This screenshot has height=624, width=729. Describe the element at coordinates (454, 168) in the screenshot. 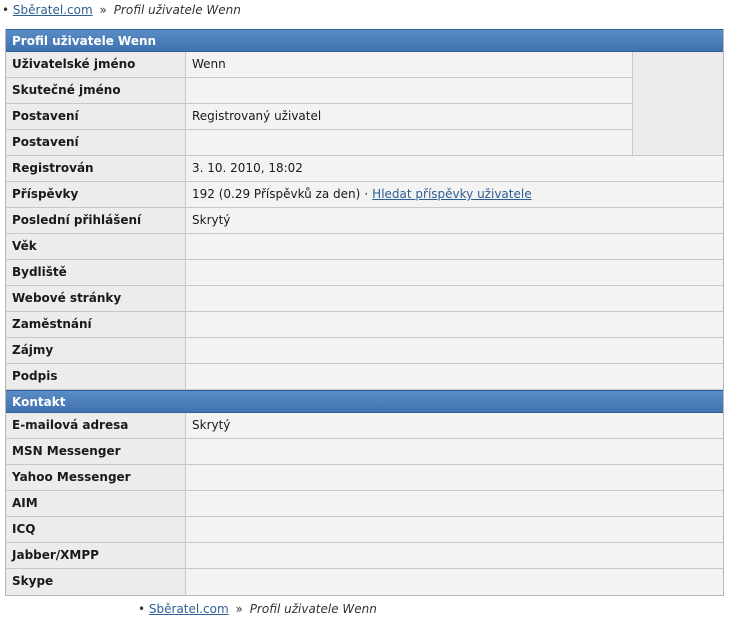

I see `row-value: 3. 10. 2010, 18:02` at that location.